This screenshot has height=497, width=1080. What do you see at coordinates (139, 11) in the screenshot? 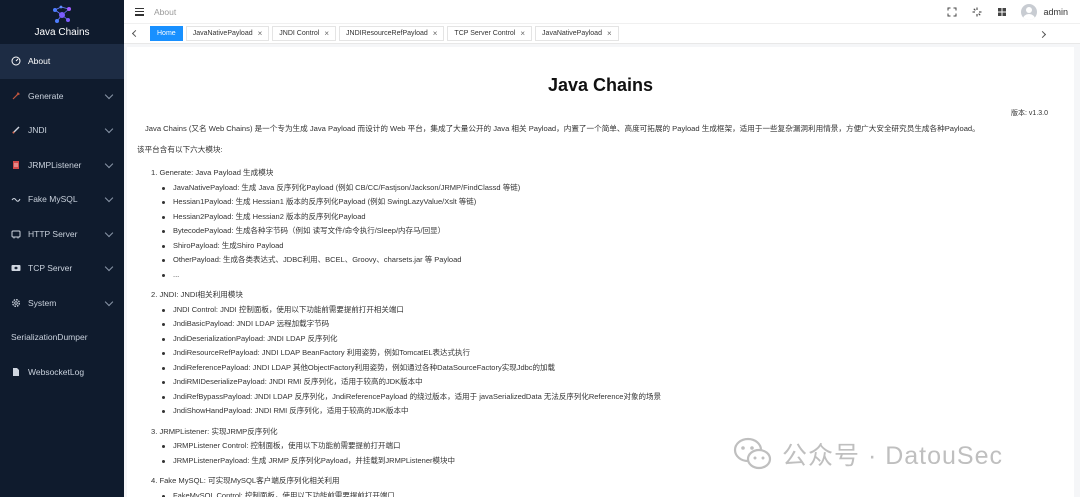
I see `menu-toggle-icon` at bounding box center [139, 11].